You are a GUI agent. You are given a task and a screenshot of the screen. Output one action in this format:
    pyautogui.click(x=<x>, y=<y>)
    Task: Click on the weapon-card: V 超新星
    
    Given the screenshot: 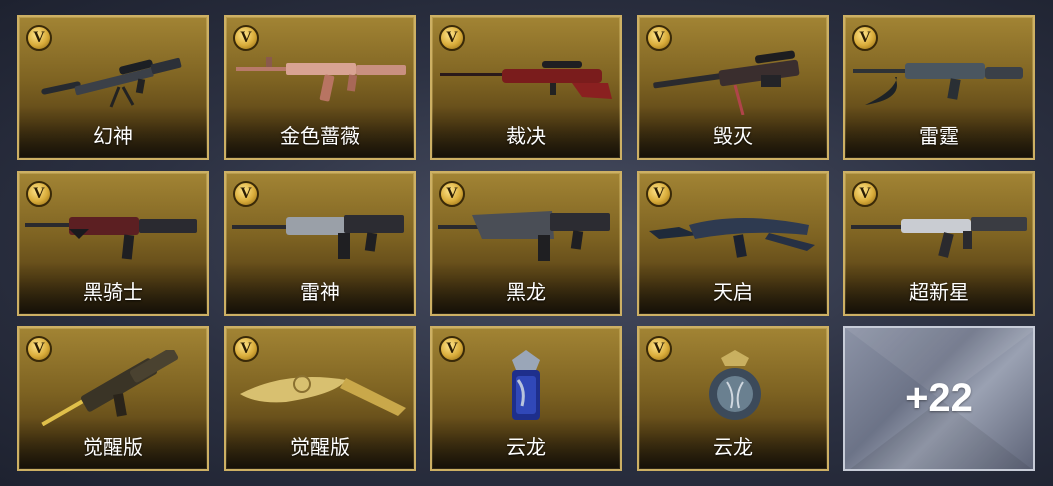 What is the action you would take?
    pyautogui.click(x=939, y=243)
    